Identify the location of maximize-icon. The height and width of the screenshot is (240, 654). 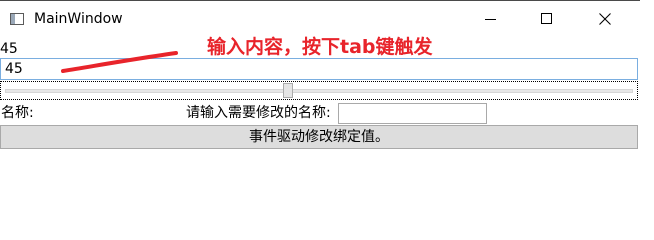
(546, 18).